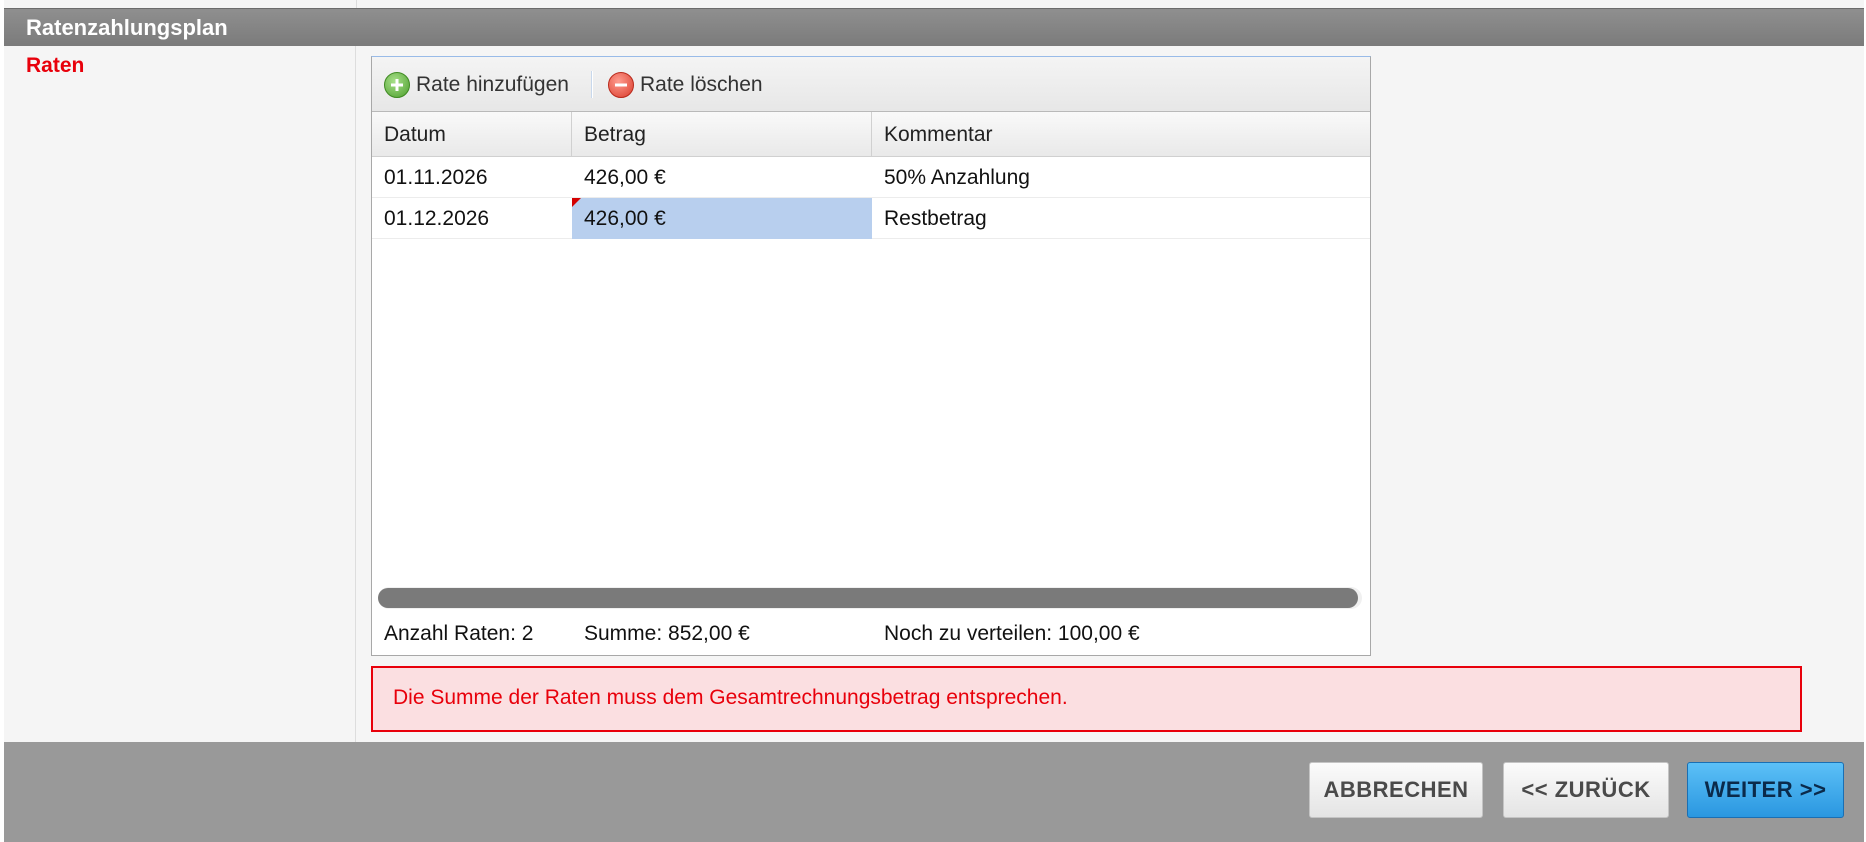  I want to click on section-title: Ratenzahlungsplan, so click(934, 27).